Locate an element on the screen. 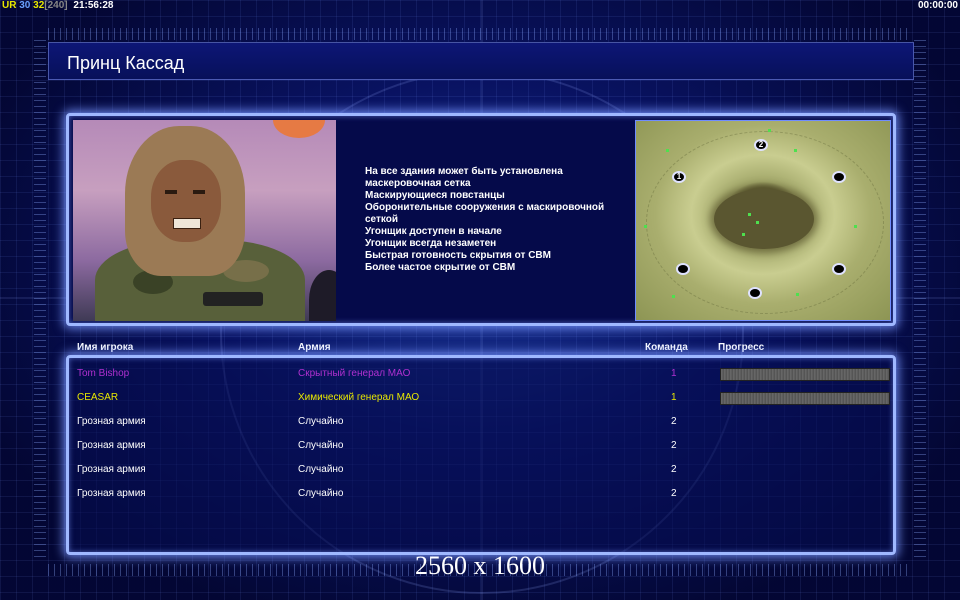 Image resolution: width=960 pixels, height=600 pixels. fps-bracket: [240] is located at coordinates (56, 5).